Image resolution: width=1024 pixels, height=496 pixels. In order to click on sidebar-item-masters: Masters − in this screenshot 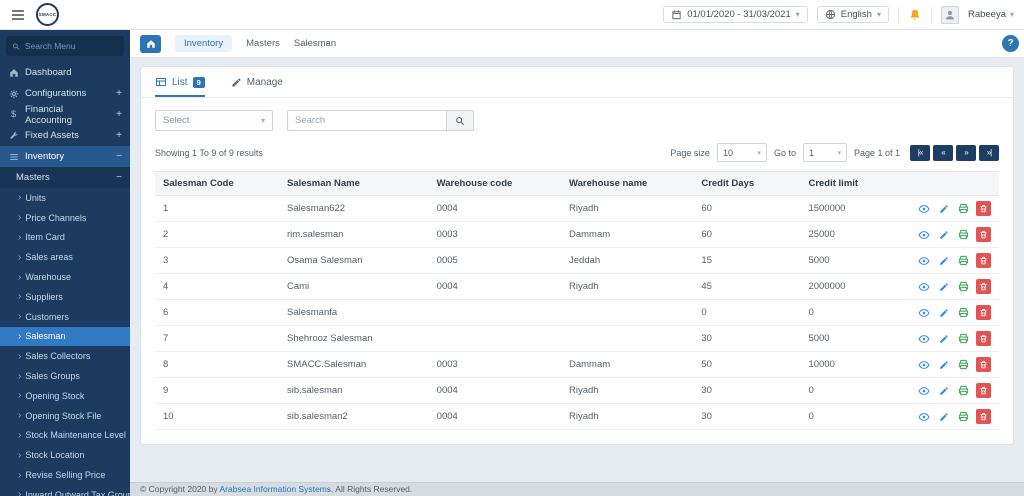, I will do `click(65, 177)`.